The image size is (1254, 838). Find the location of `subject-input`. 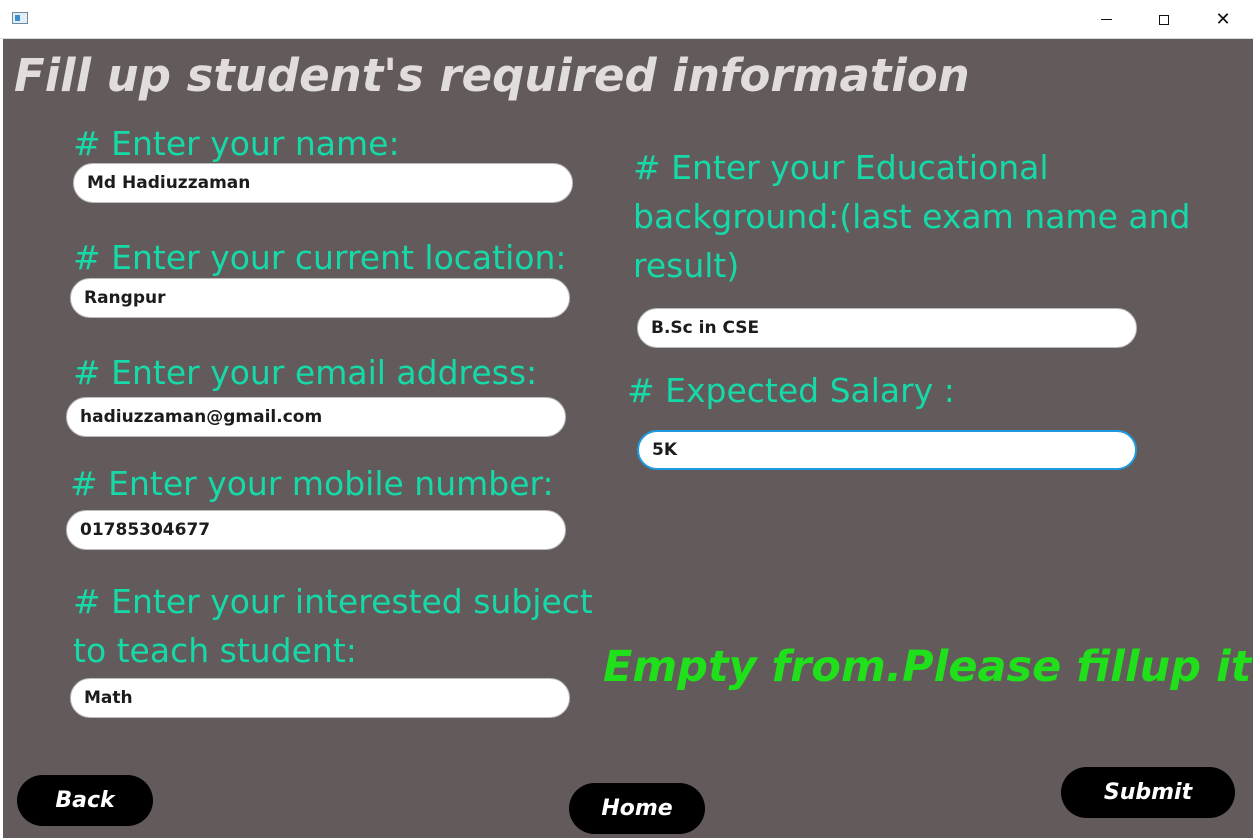

subject-input is located at coordinates (320, 698).